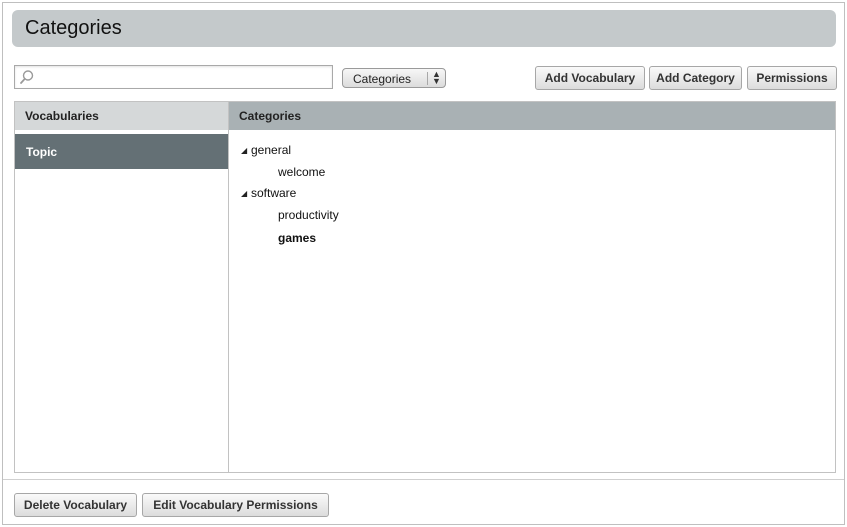  What do you see at coordinates (532, 116) in the screenshot?
I see `categories-header: Categories` at bounding box center [532, 116].